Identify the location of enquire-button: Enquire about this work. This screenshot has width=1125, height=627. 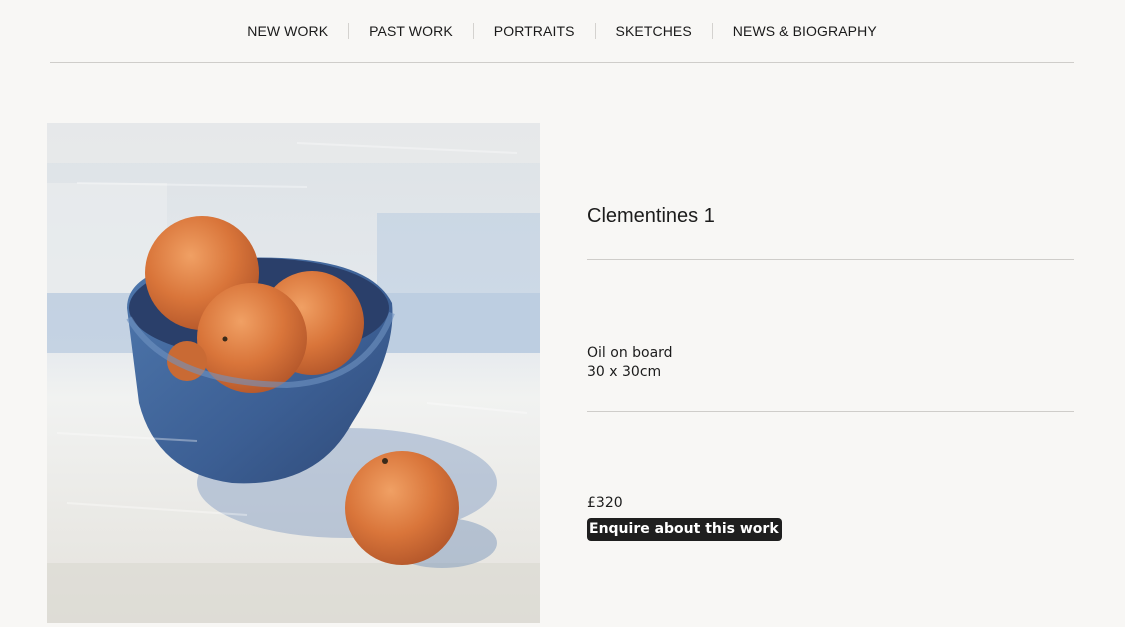
(684, 529).